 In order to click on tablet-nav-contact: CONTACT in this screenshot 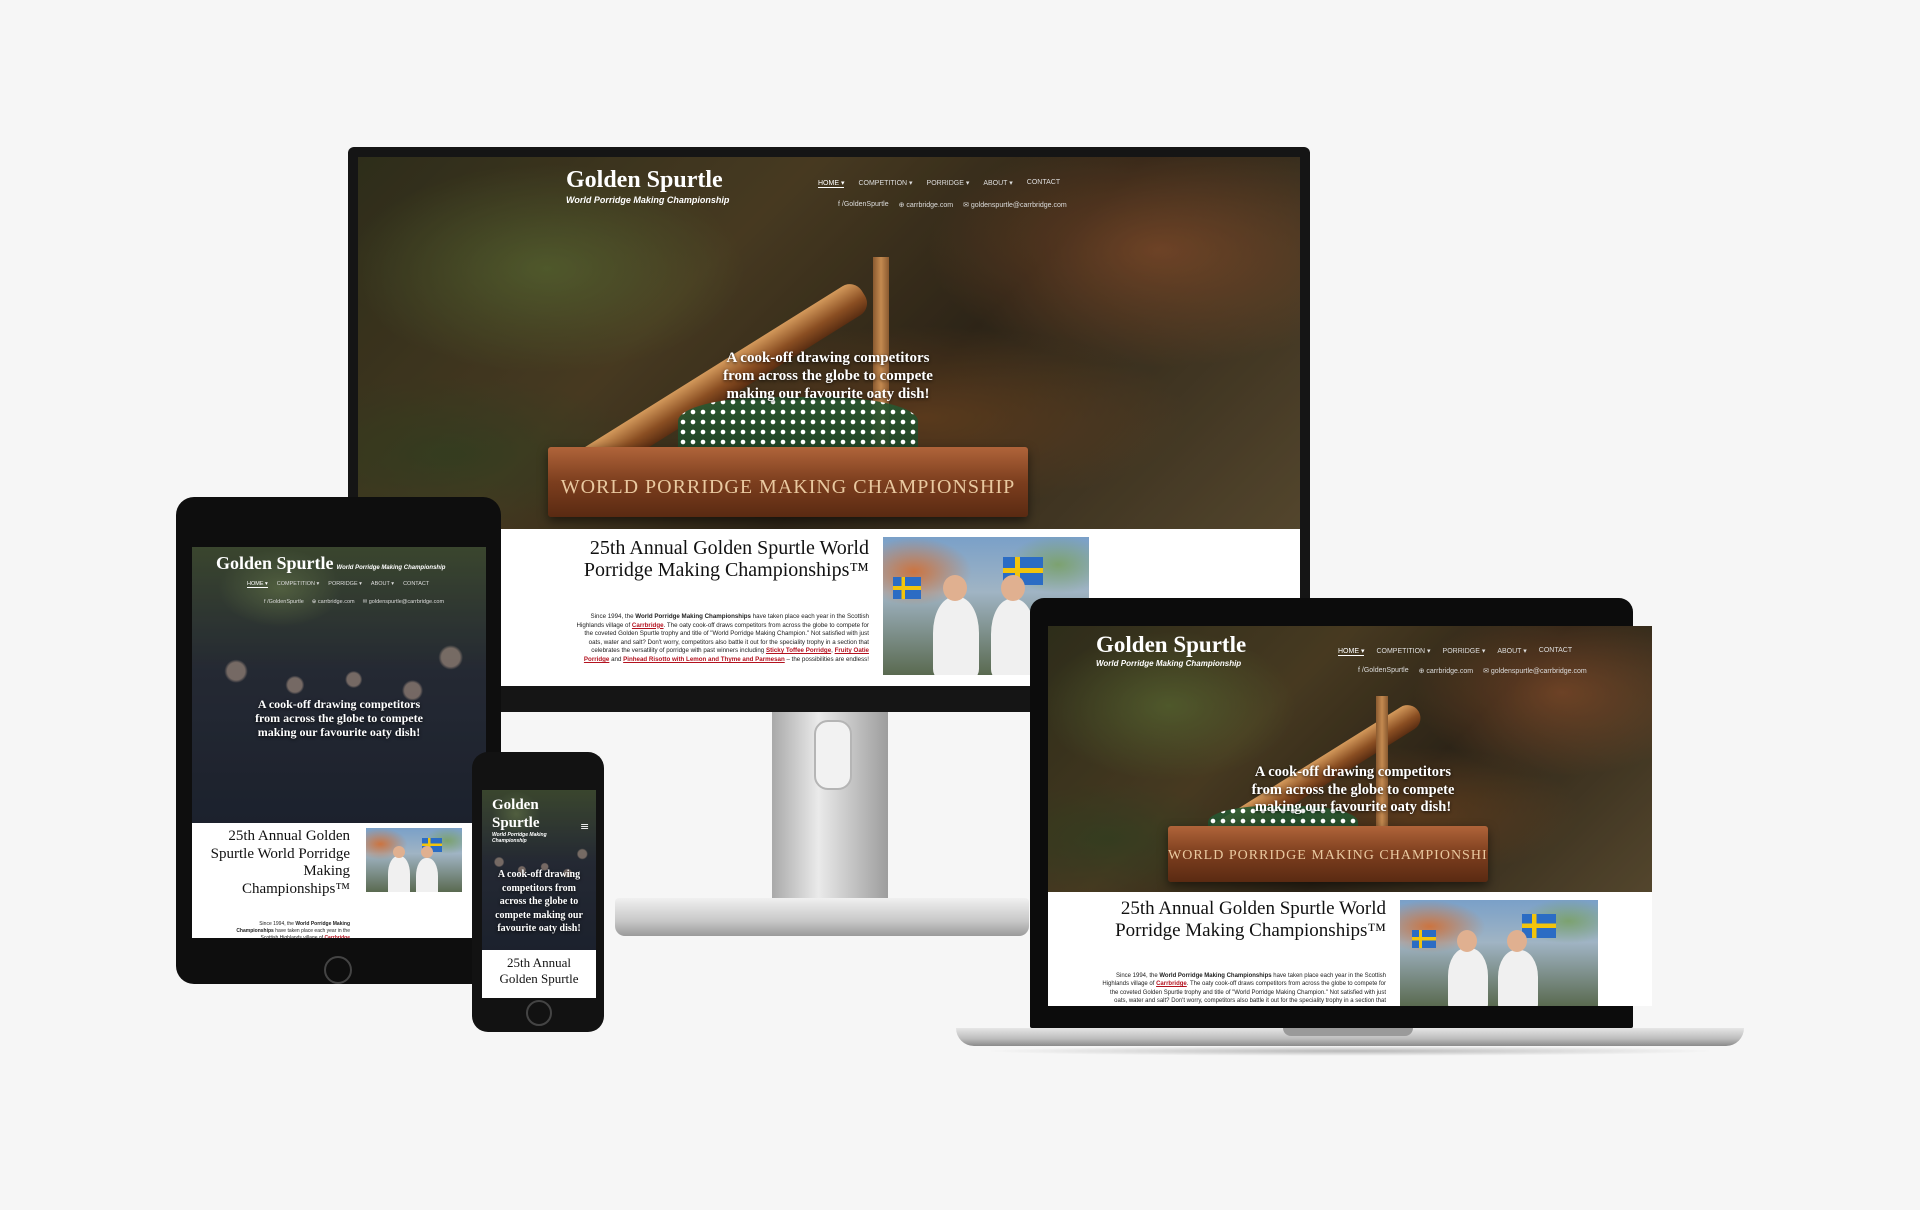, I will do `click(416, 584)`.